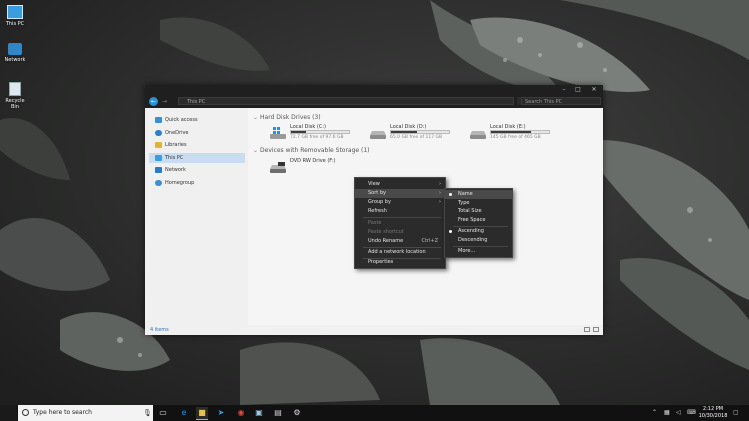  I want to click on desktop-icon-label: Network, so click(15, 60).